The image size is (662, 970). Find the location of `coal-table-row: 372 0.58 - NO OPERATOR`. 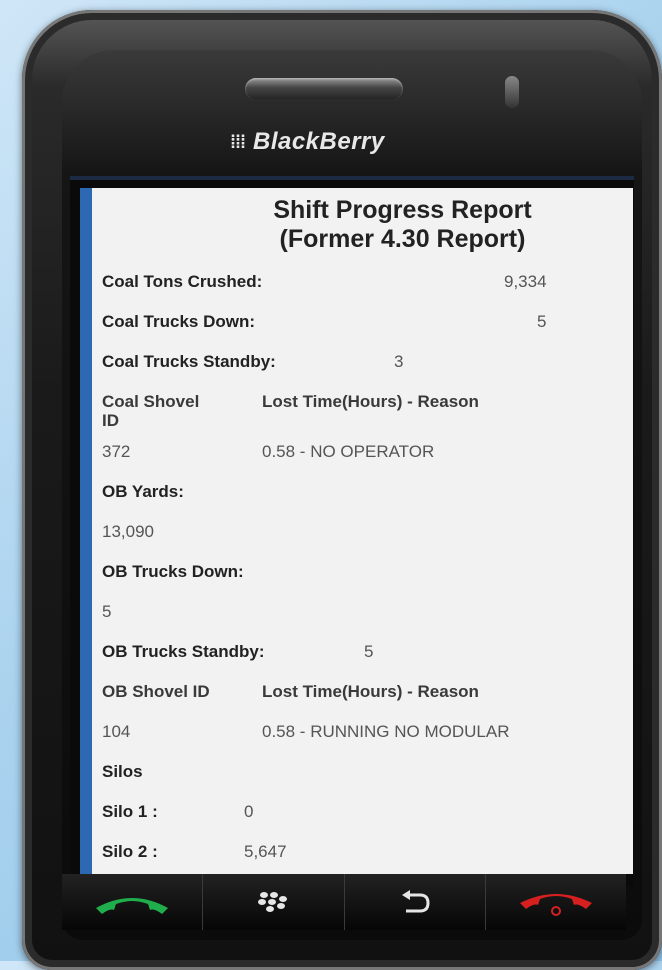

coal-table-row: 372 0.58 - NO OPERATOR is located at coordinates (367, 462).